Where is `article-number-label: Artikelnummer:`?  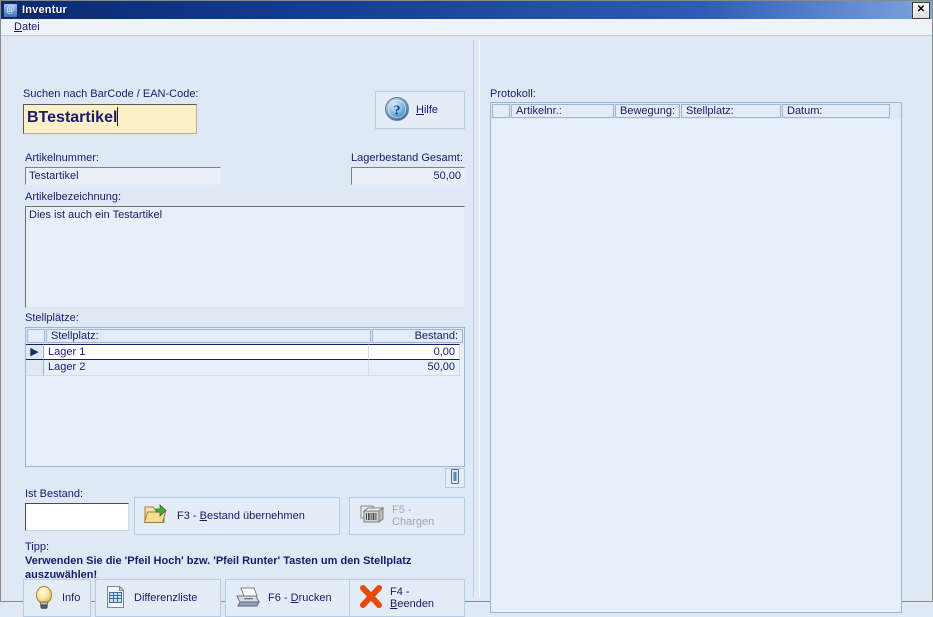
article-number-label: Artikelnummer: is located at coordinates (62, 158).